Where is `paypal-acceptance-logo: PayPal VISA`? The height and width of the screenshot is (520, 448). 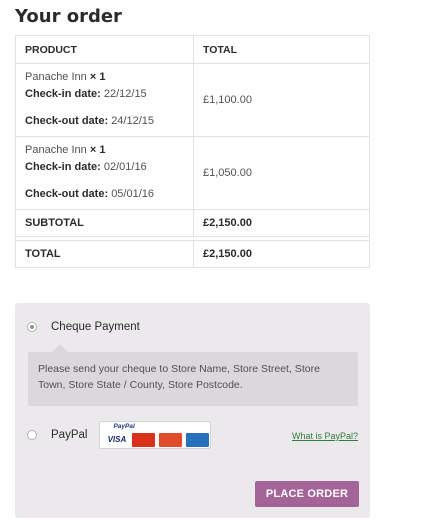 paypal-acceptance-logo: PayPal VISA is located at coordinates (155, 435).